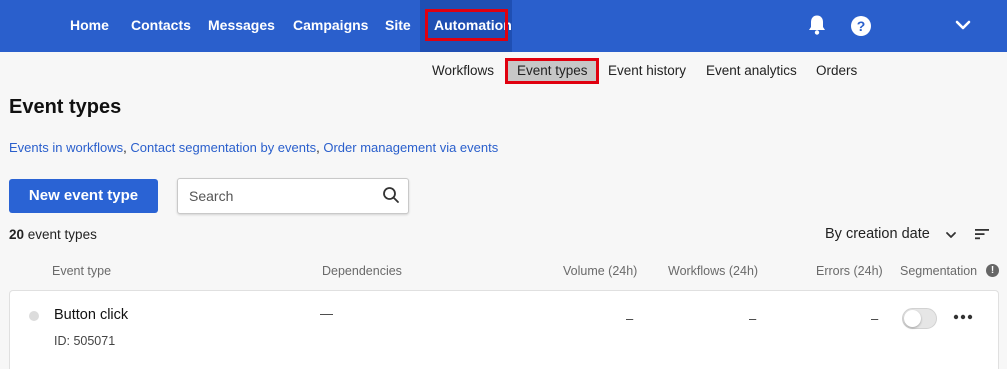 The height and width of the screenshot is (369, 1007). I want to click on search-icon, so click(391, 195).